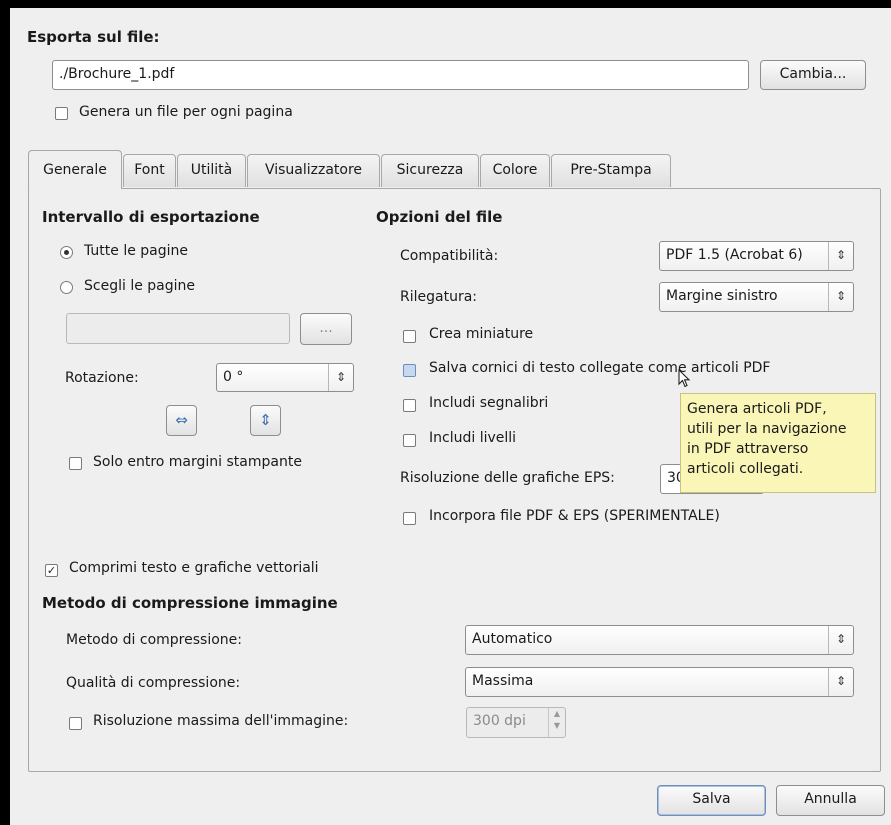  What do you see at coordinates (75, 169) in the screenshot?
I see `tab-generale: Generale` at bounding box center [75, 169].